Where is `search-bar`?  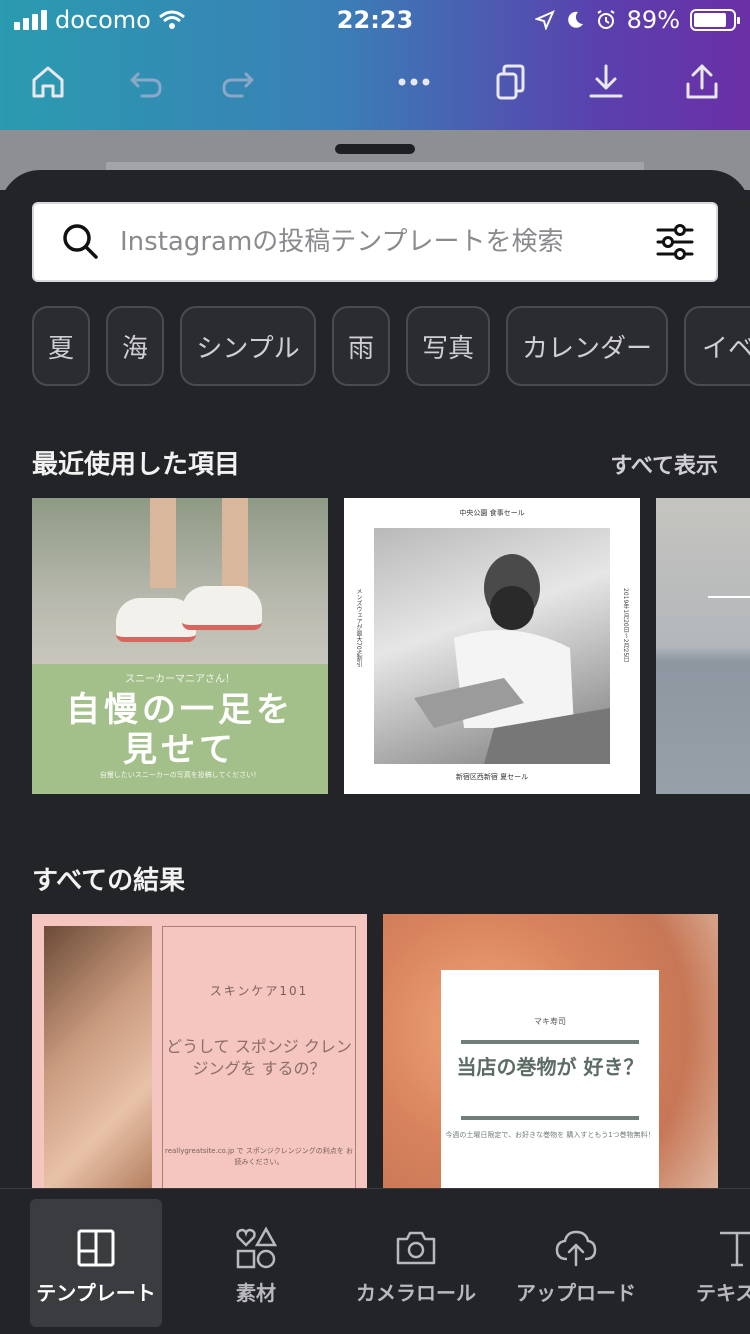
search-bar is located at coordinates (375, 242).